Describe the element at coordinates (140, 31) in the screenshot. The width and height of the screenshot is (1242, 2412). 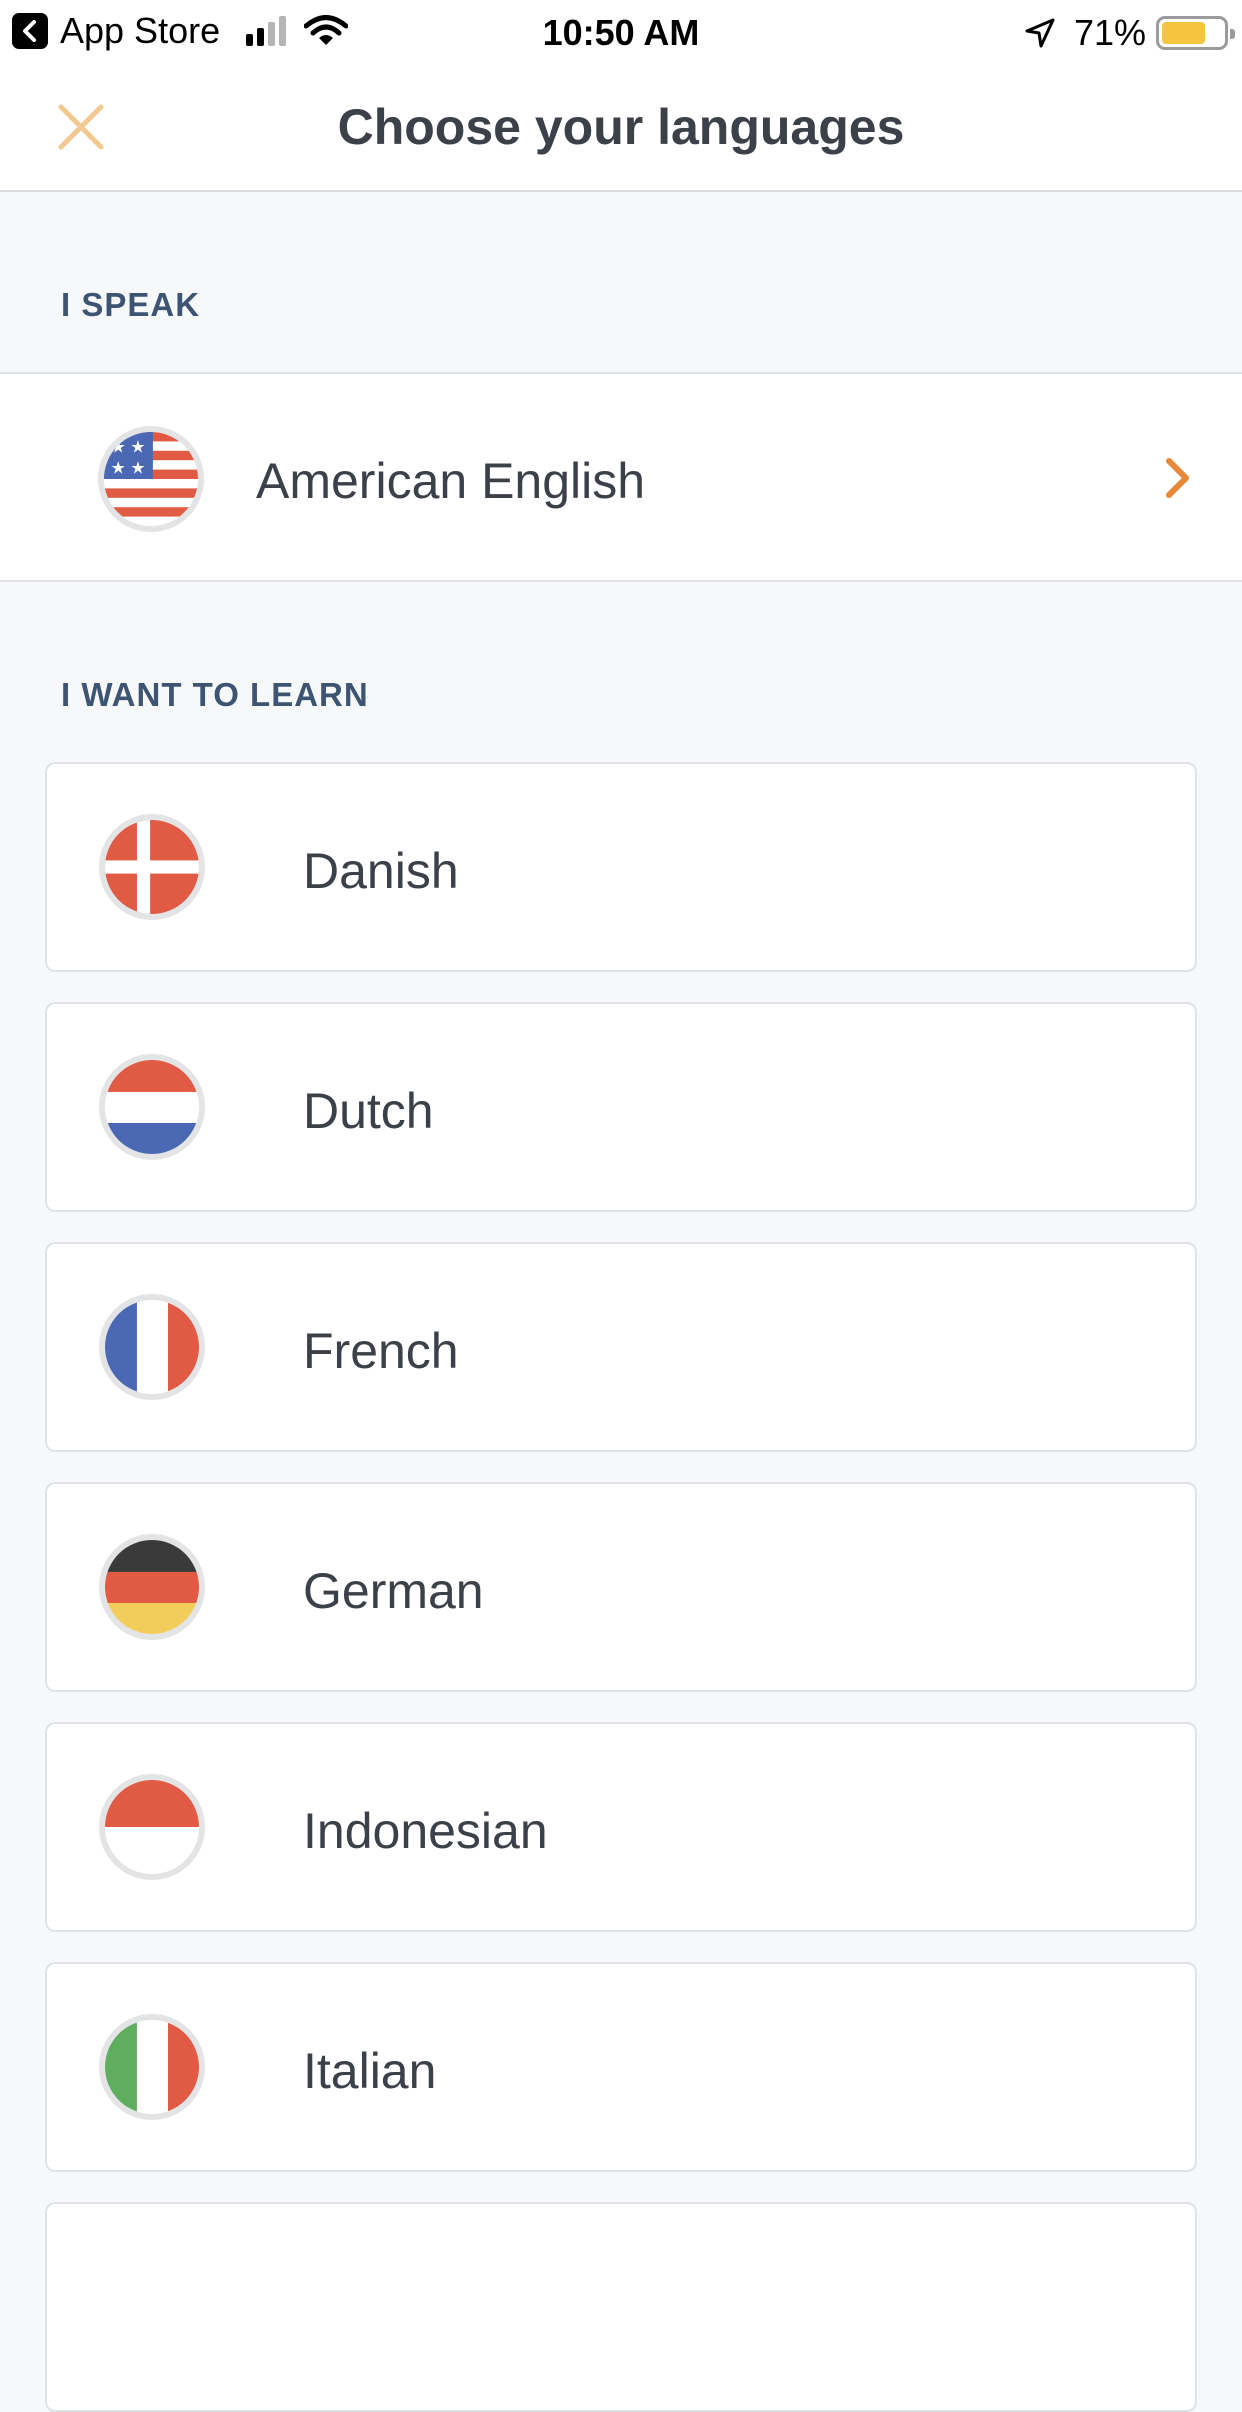
I see `back-app-label: App Store` at that location.